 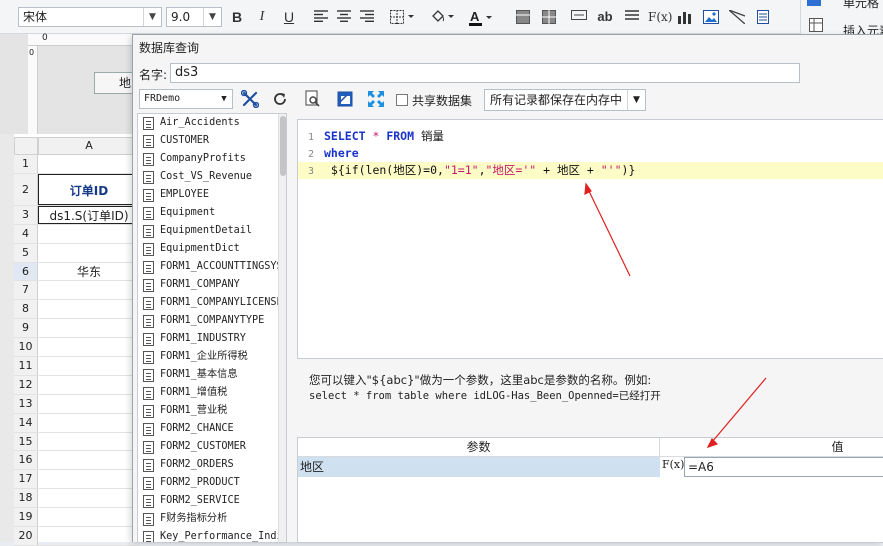 I want to click on table-row: 19, so click(x=77, y=518).